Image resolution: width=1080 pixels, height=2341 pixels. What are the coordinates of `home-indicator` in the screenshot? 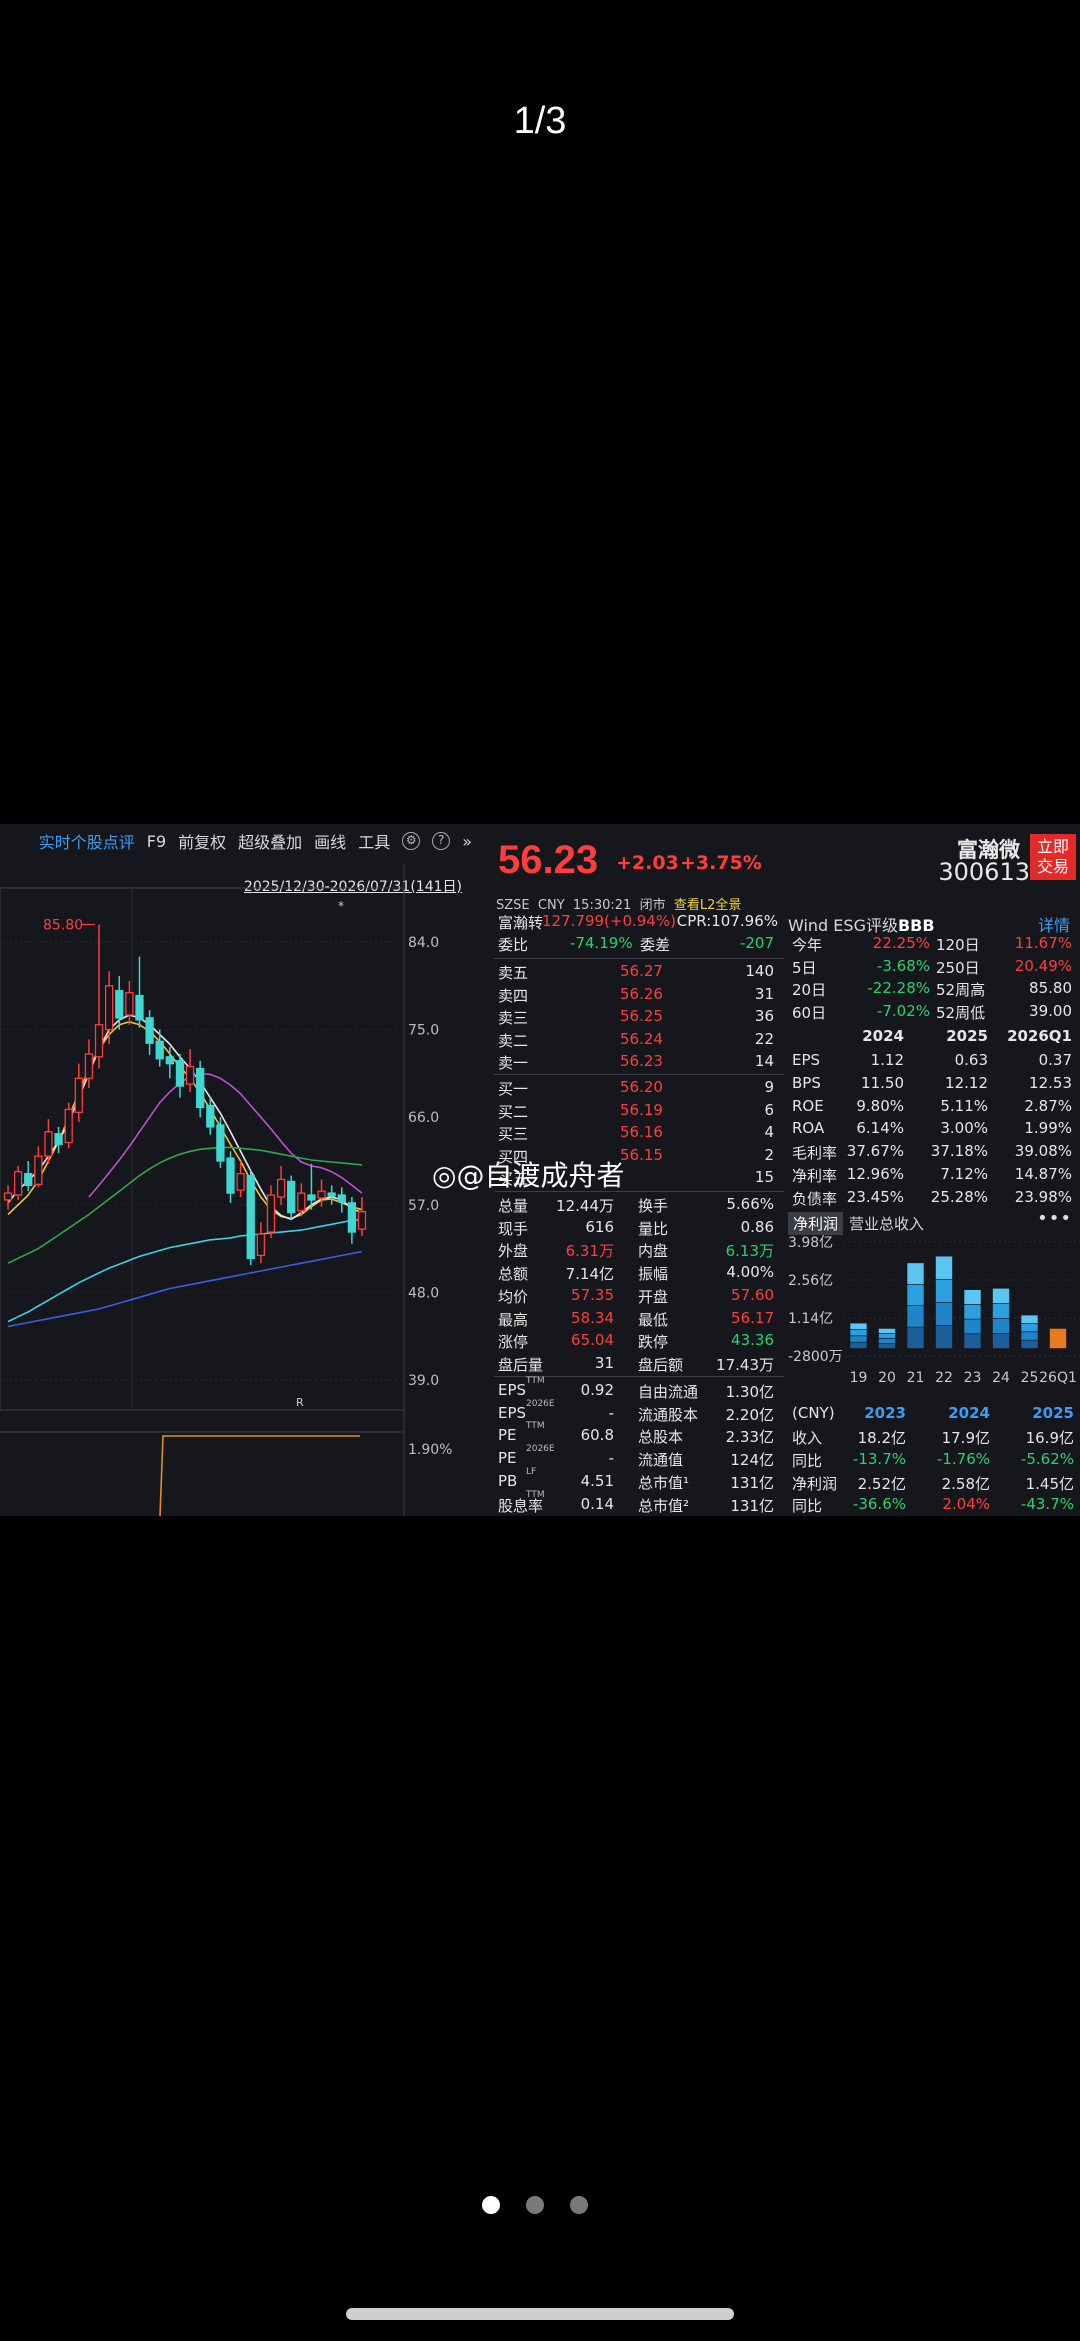 It's located at (540, 2314).